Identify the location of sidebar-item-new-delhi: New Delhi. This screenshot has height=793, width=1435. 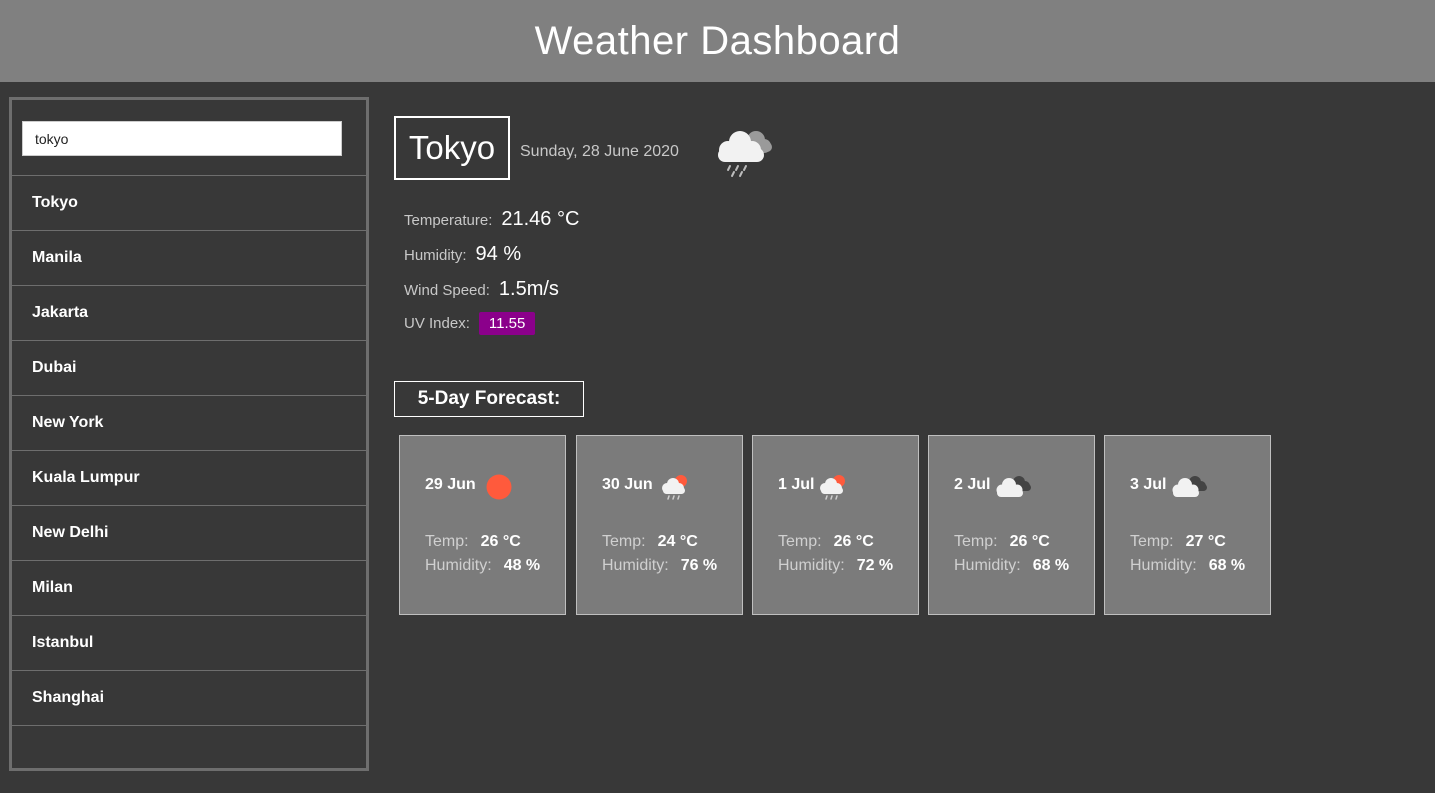
(189, 533).